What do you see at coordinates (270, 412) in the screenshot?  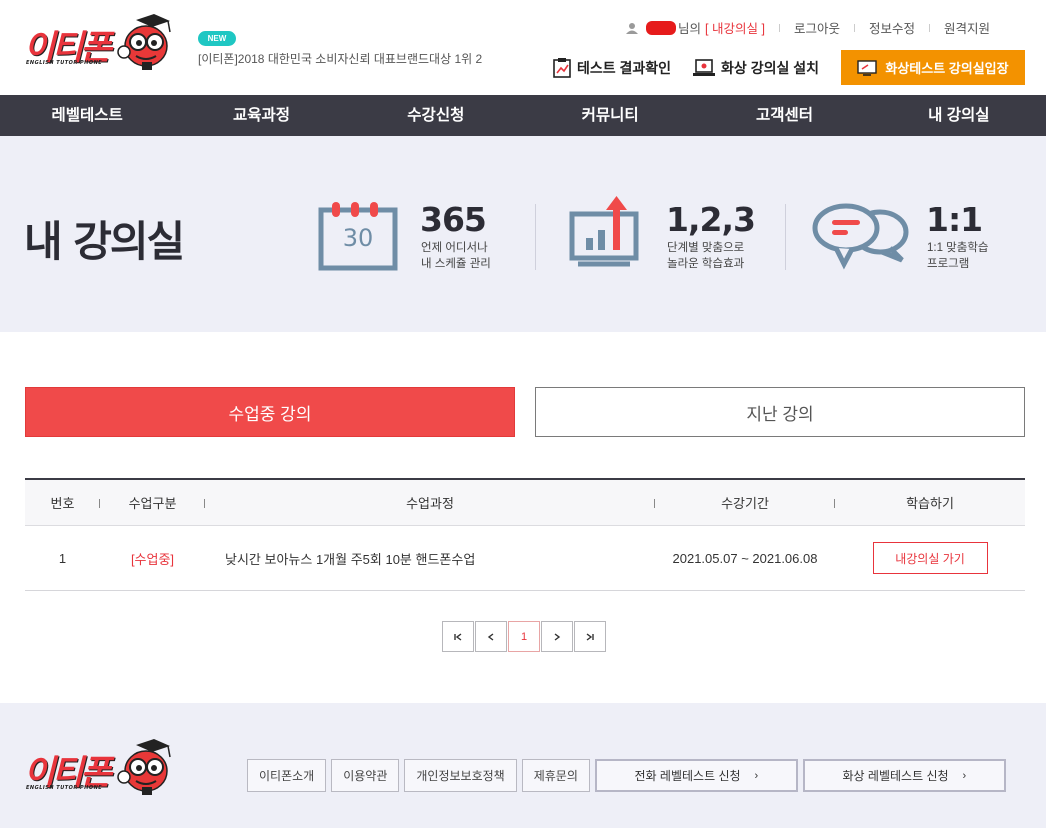 I see `tab-current-classes: 수업중 강의` at bounding box center [270, 412].